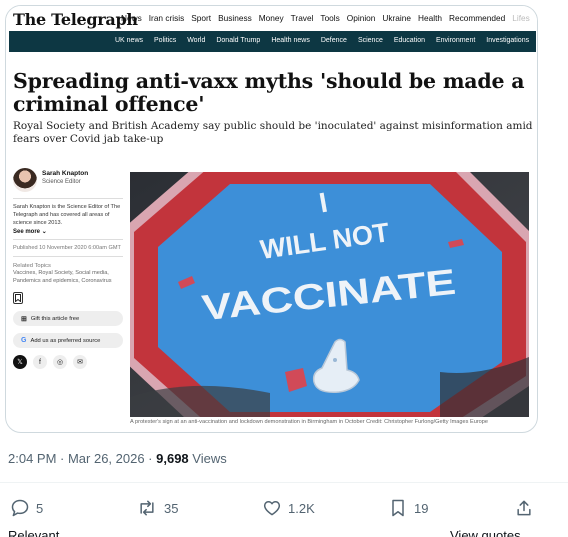 Image resolution: width=568 pixels, height=537 pixels. Describe the element at coordinates (24, 319) in the screenshot. I see `gift-icon: ⊞` at that location.